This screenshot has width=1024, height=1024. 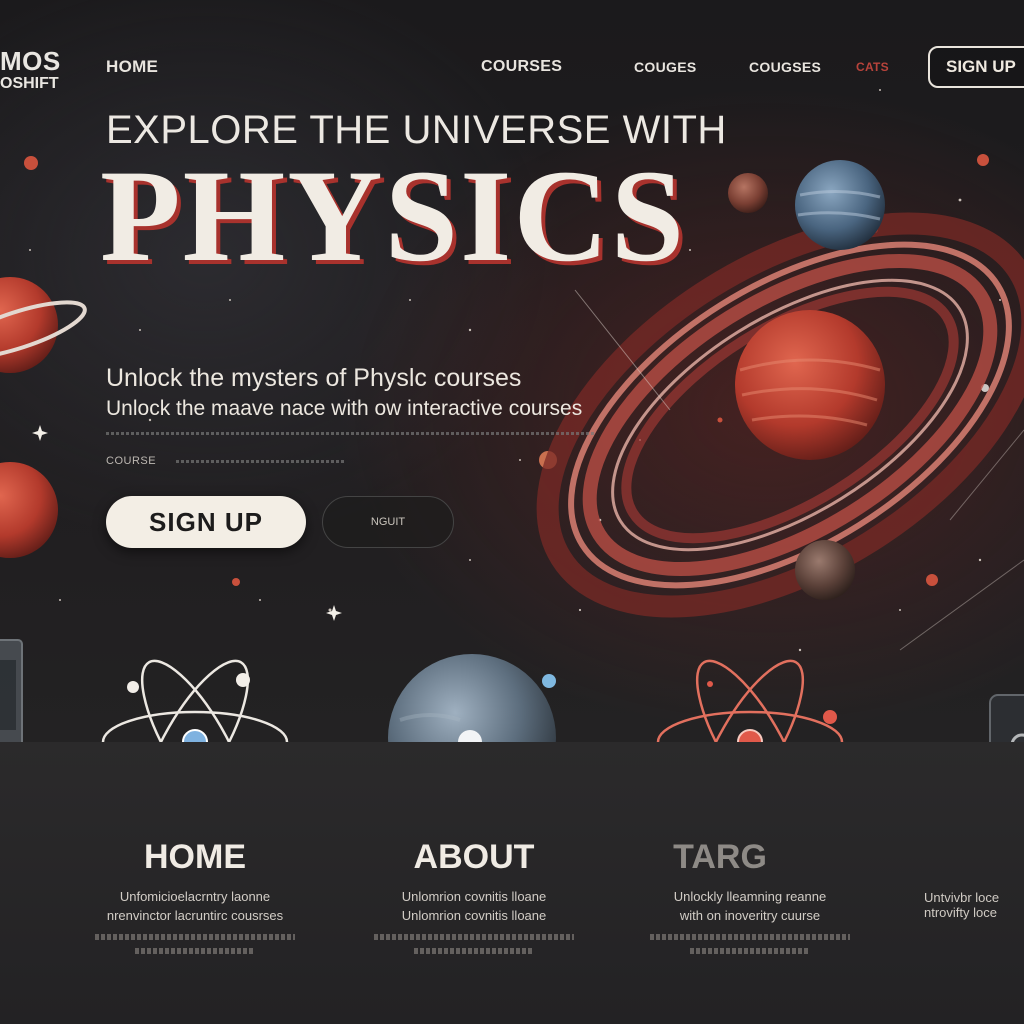 I want to click on hero-fine-print, so click(x=351, y=433).